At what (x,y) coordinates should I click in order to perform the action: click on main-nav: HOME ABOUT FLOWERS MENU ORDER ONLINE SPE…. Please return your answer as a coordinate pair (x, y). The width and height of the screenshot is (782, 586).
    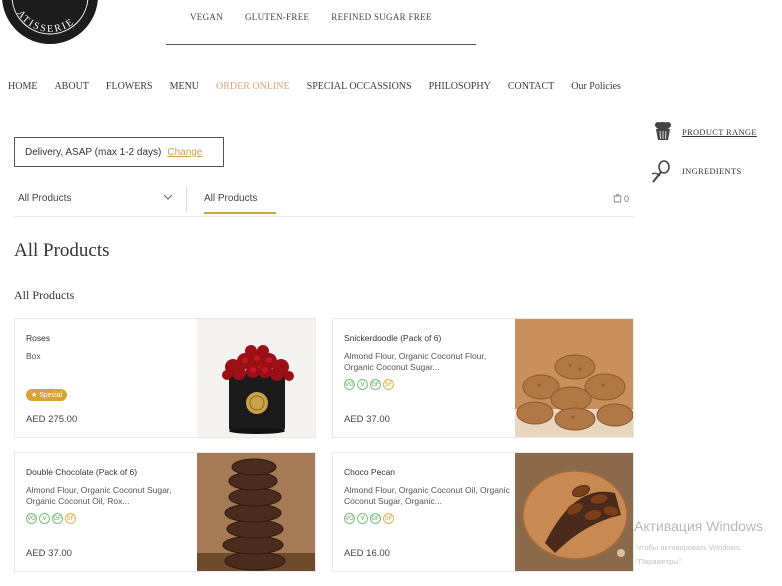
    Looking at the image, I should click on (314, 86).